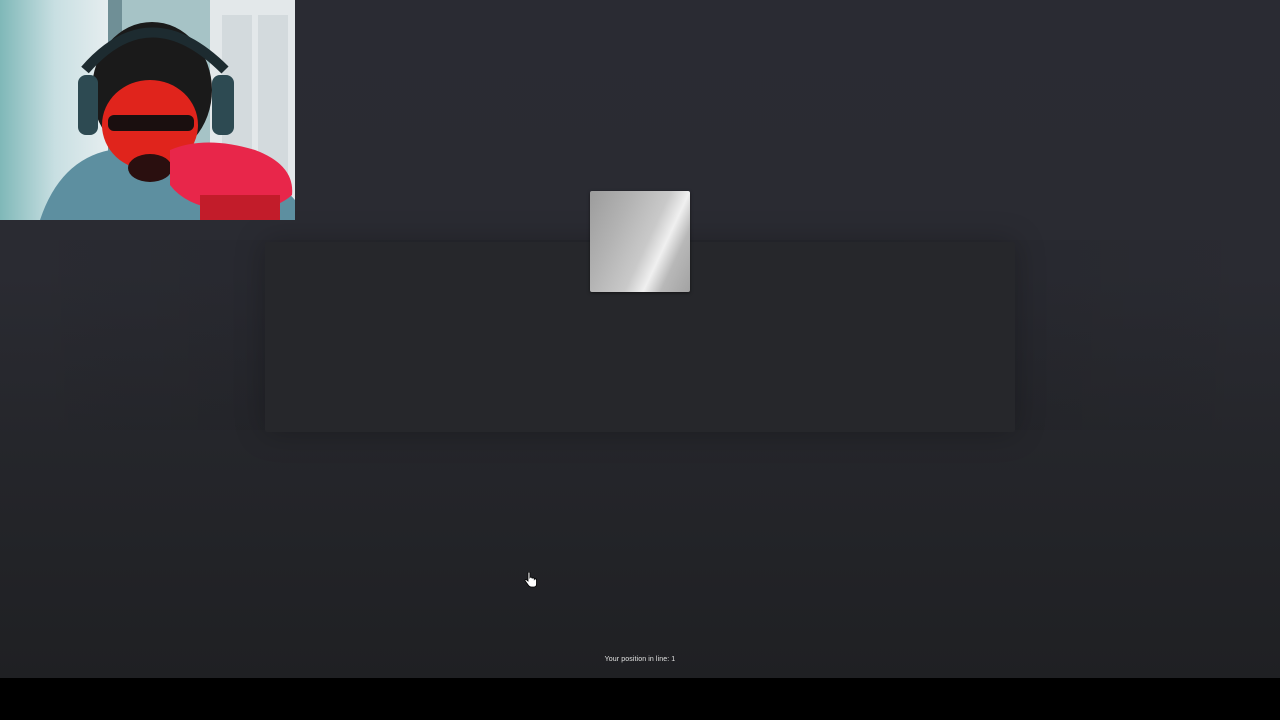  I want to click on webcam-video-feed, so click(147, 110).